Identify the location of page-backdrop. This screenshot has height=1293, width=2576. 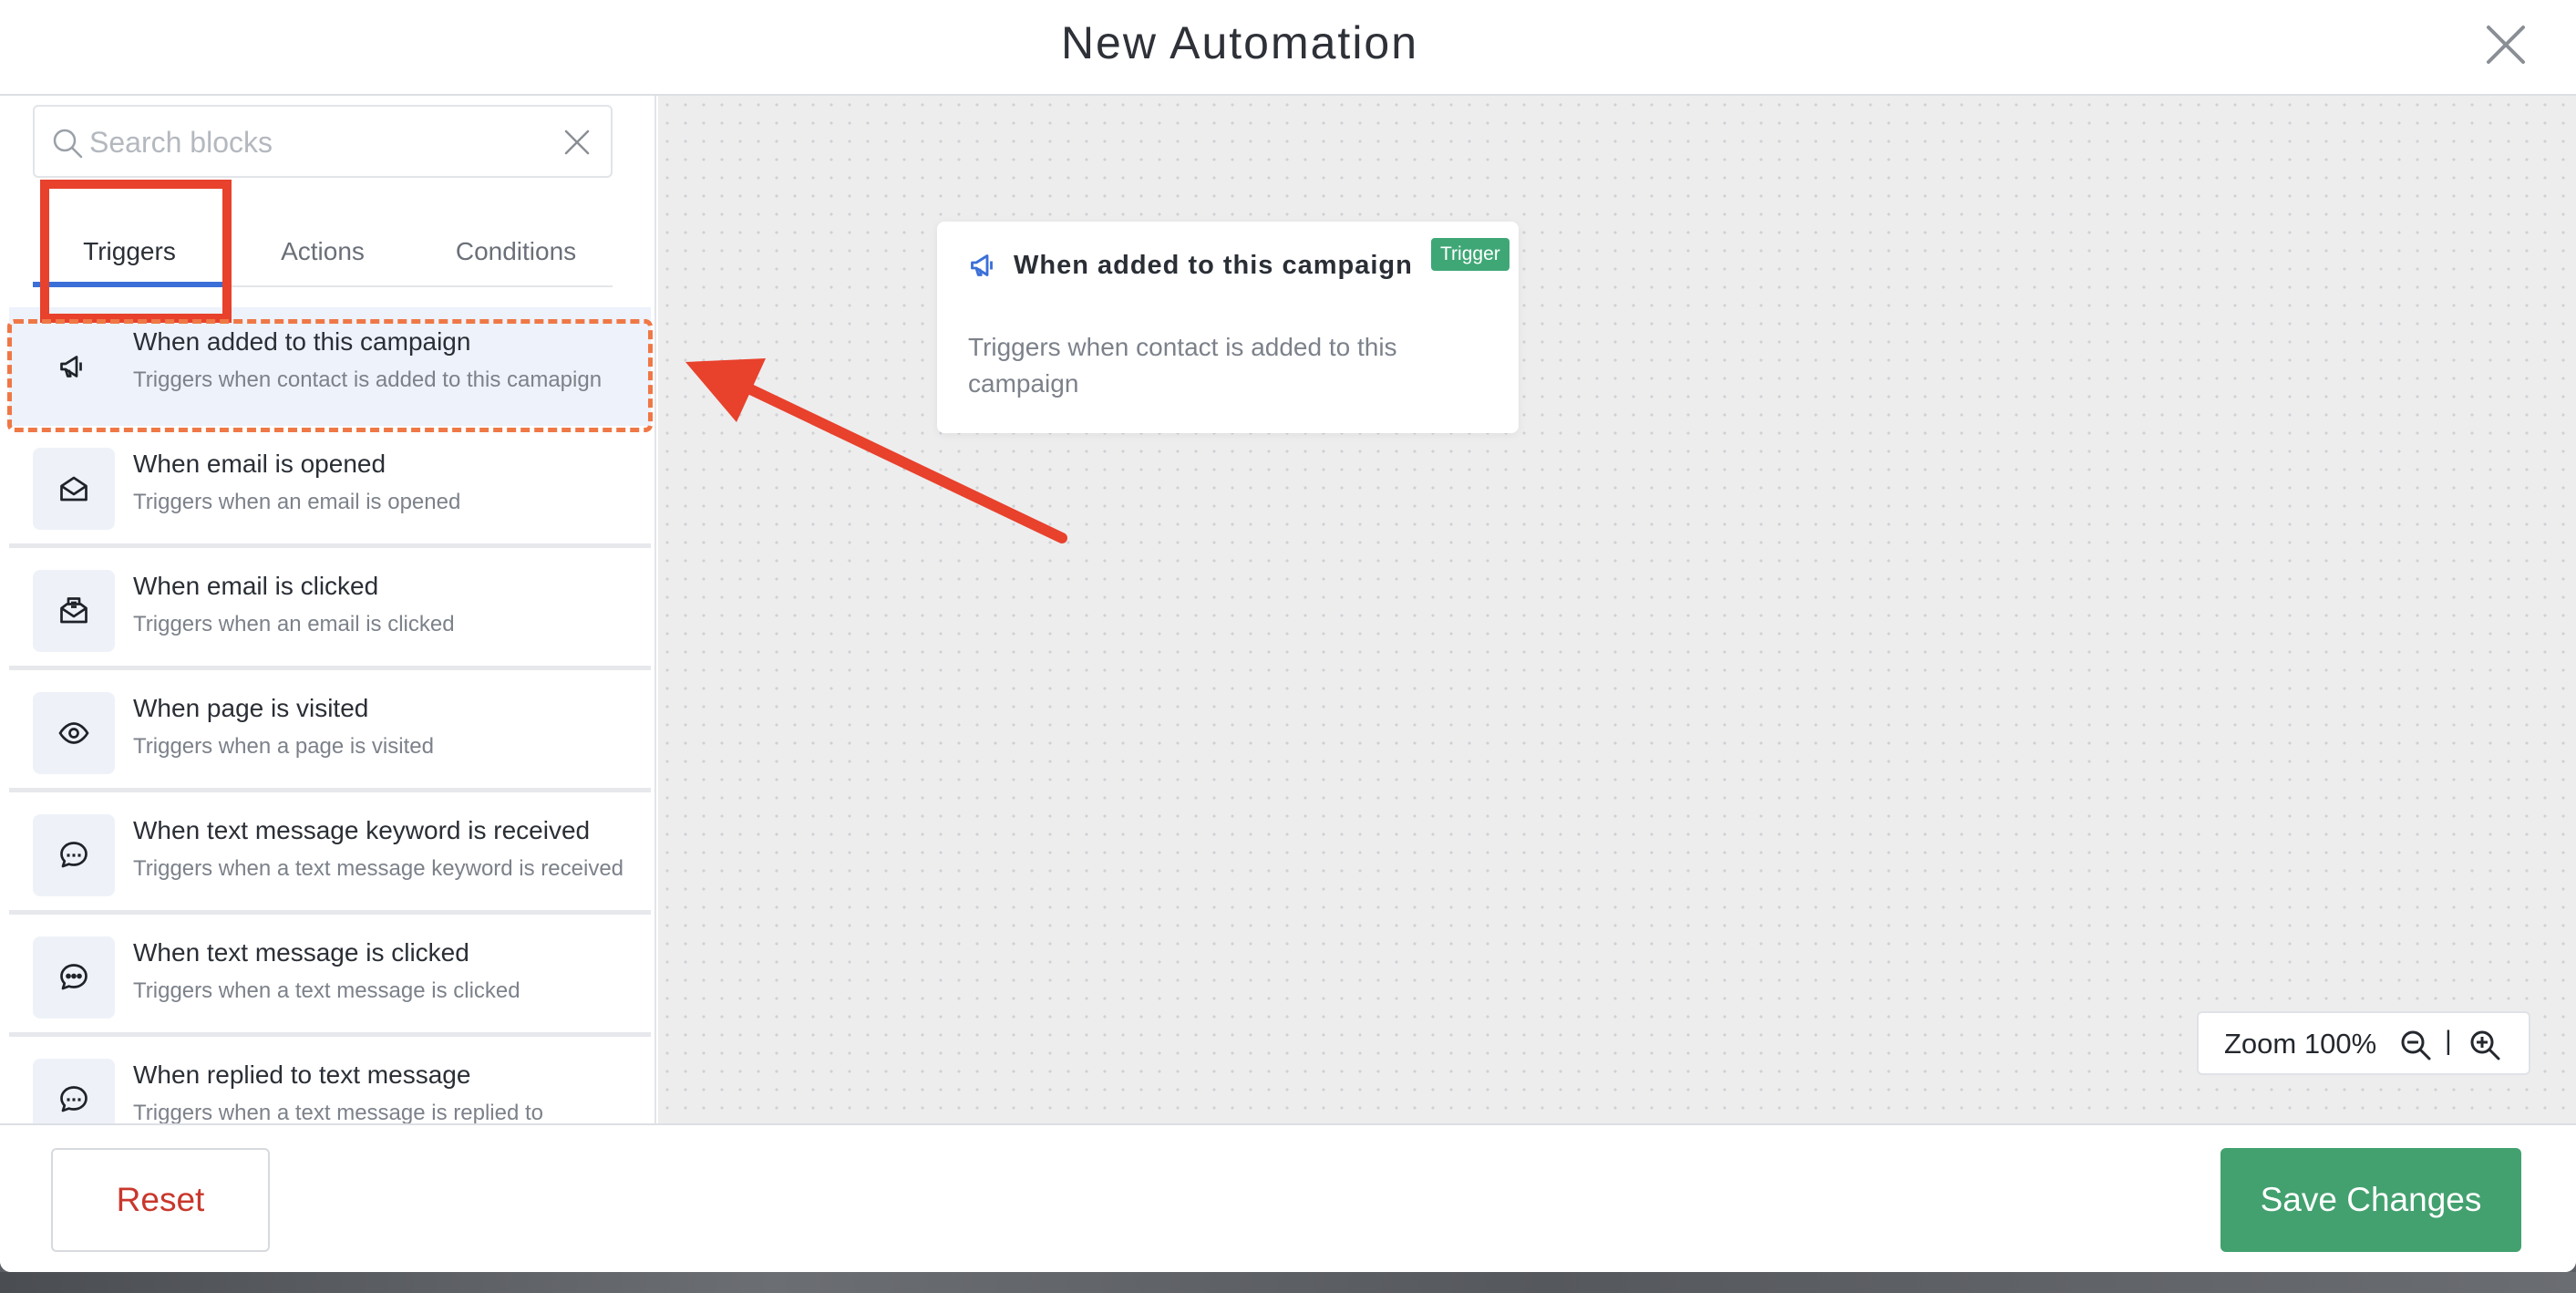
(1288, 1282).